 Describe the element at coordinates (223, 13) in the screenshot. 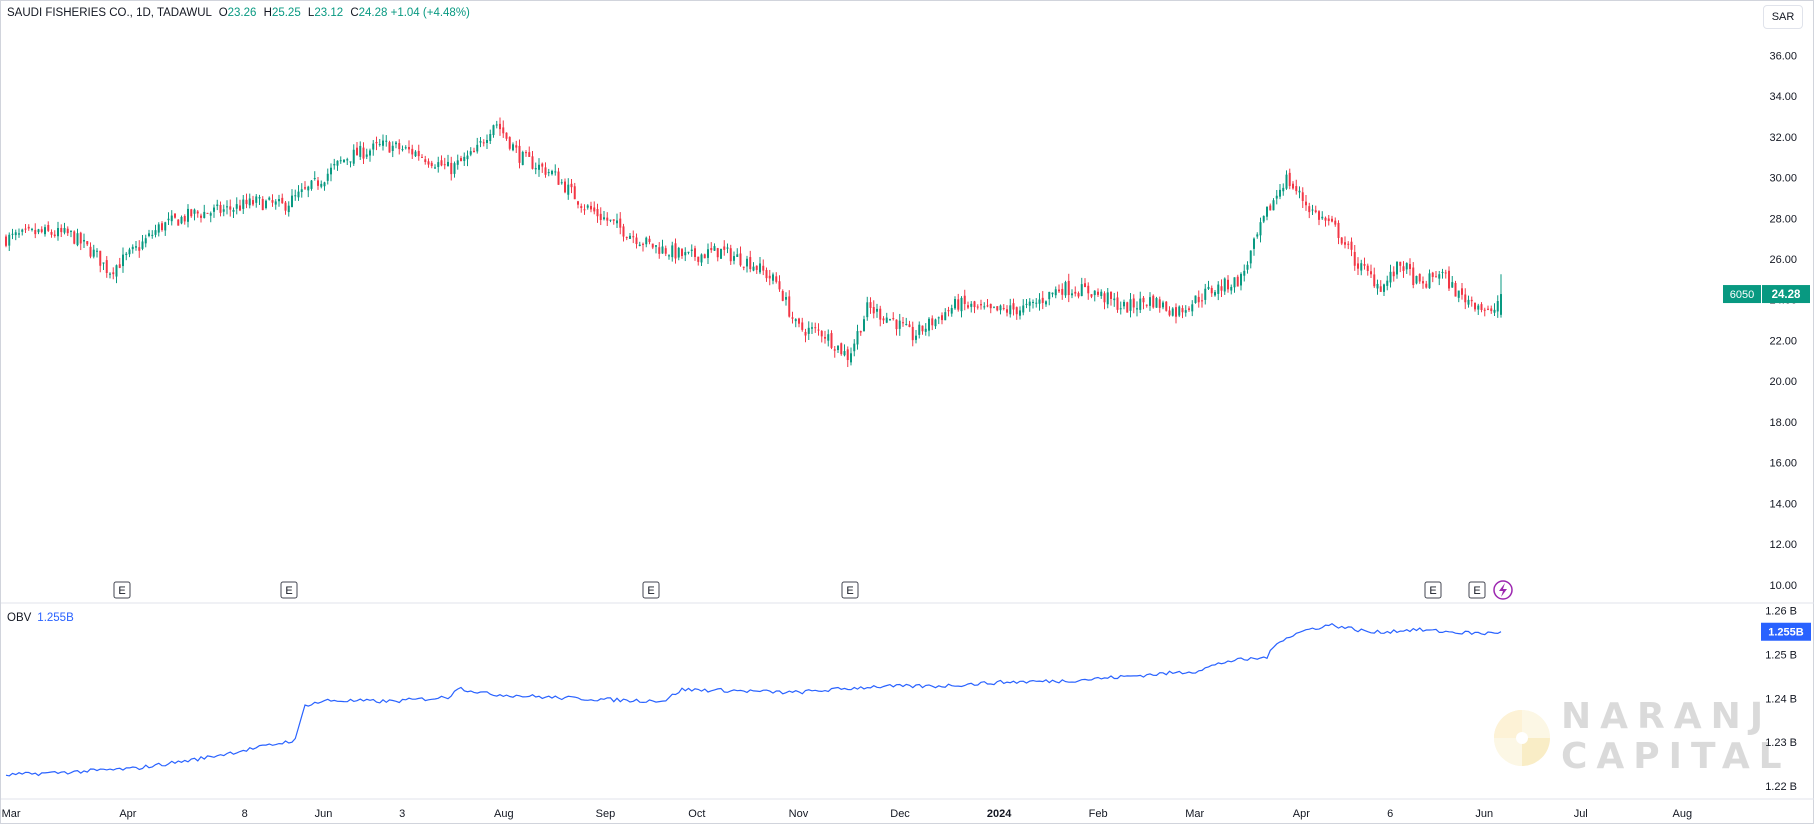

I see `open-label: O` at that location.